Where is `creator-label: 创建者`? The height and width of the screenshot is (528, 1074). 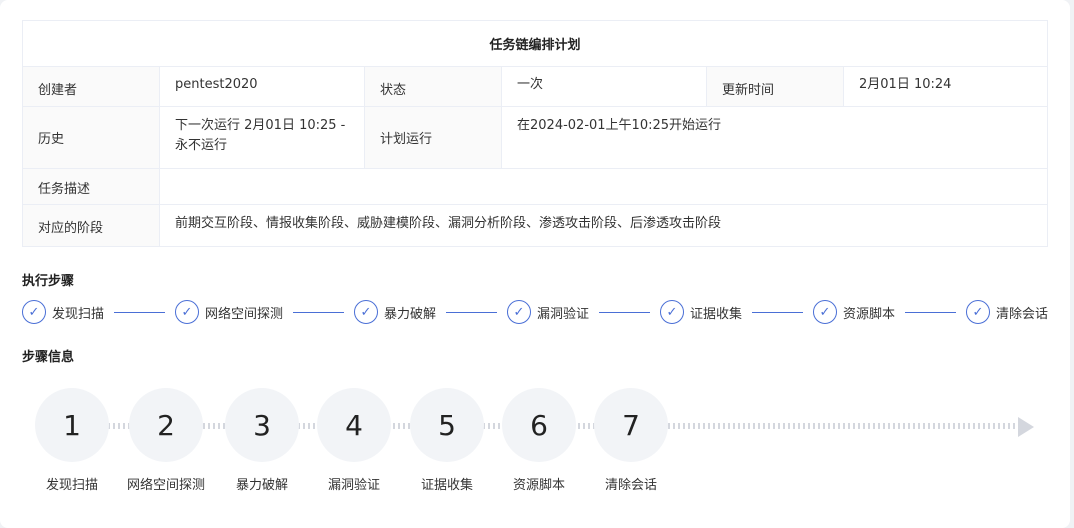
creator-label: 创建者 is located at coordinates (91, 86).